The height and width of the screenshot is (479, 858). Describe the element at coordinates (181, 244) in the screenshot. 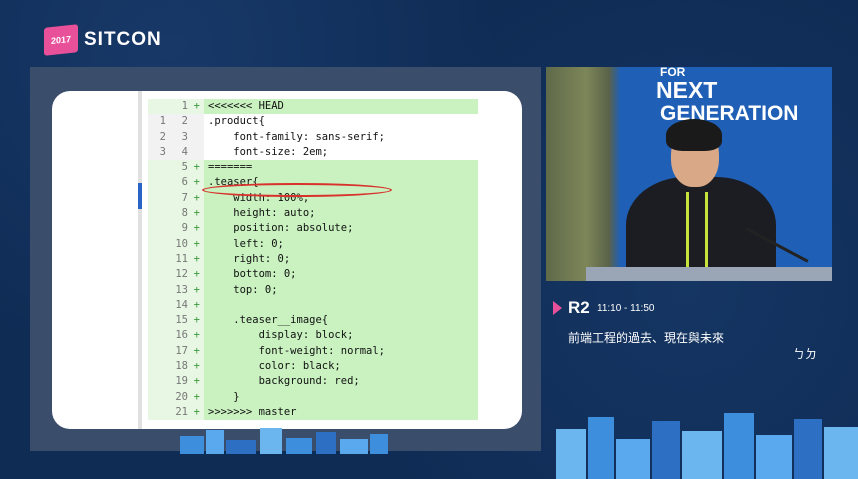

I see `new-line-number: 10` at that location.